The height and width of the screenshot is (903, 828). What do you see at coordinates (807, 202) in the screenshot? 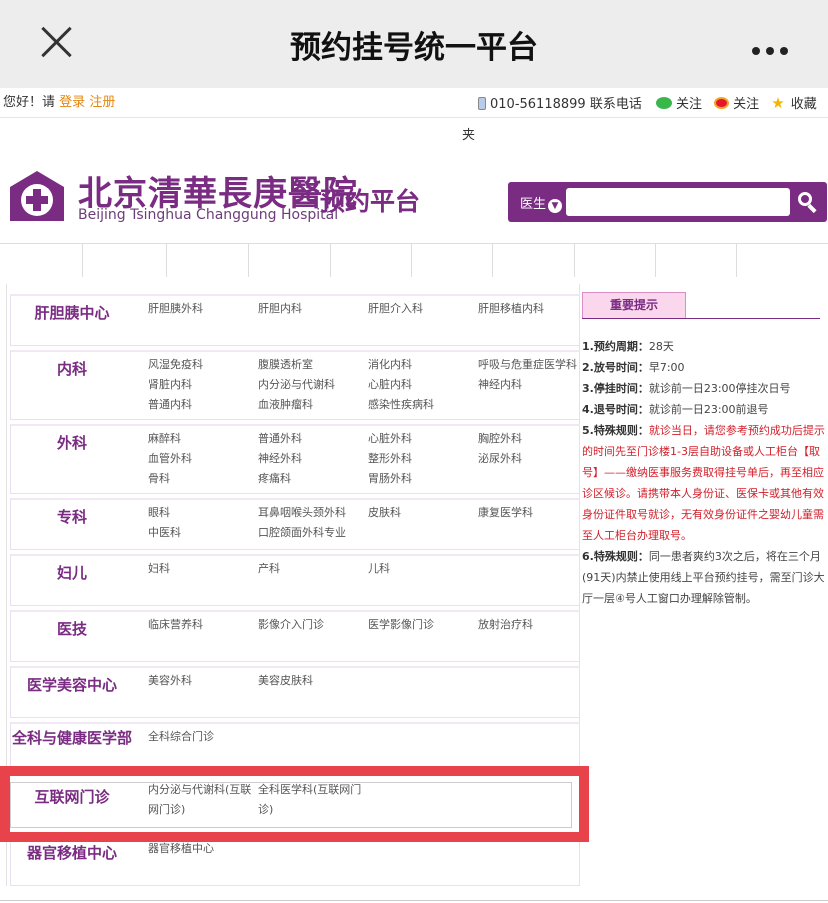
I see `search-button` at bounding box center [807, 202].